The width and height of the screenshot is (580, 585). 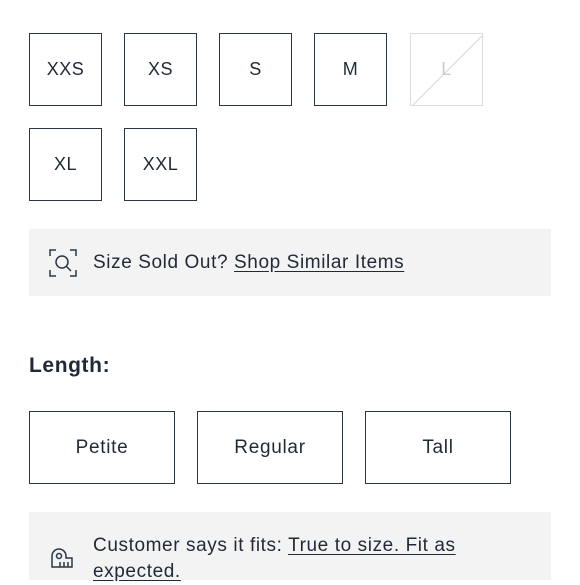 I want to click on size-label: XS, so click(x=160, y=69).